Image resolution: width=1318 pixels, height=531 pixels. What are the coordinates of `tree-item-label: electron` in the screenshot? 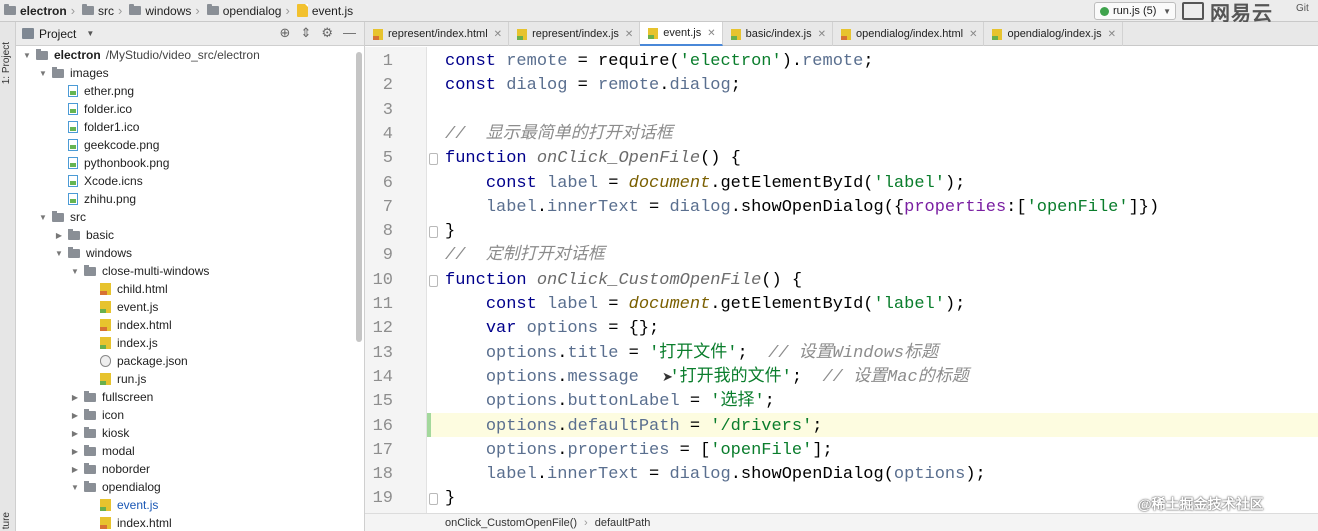 It's located at (77, 55).